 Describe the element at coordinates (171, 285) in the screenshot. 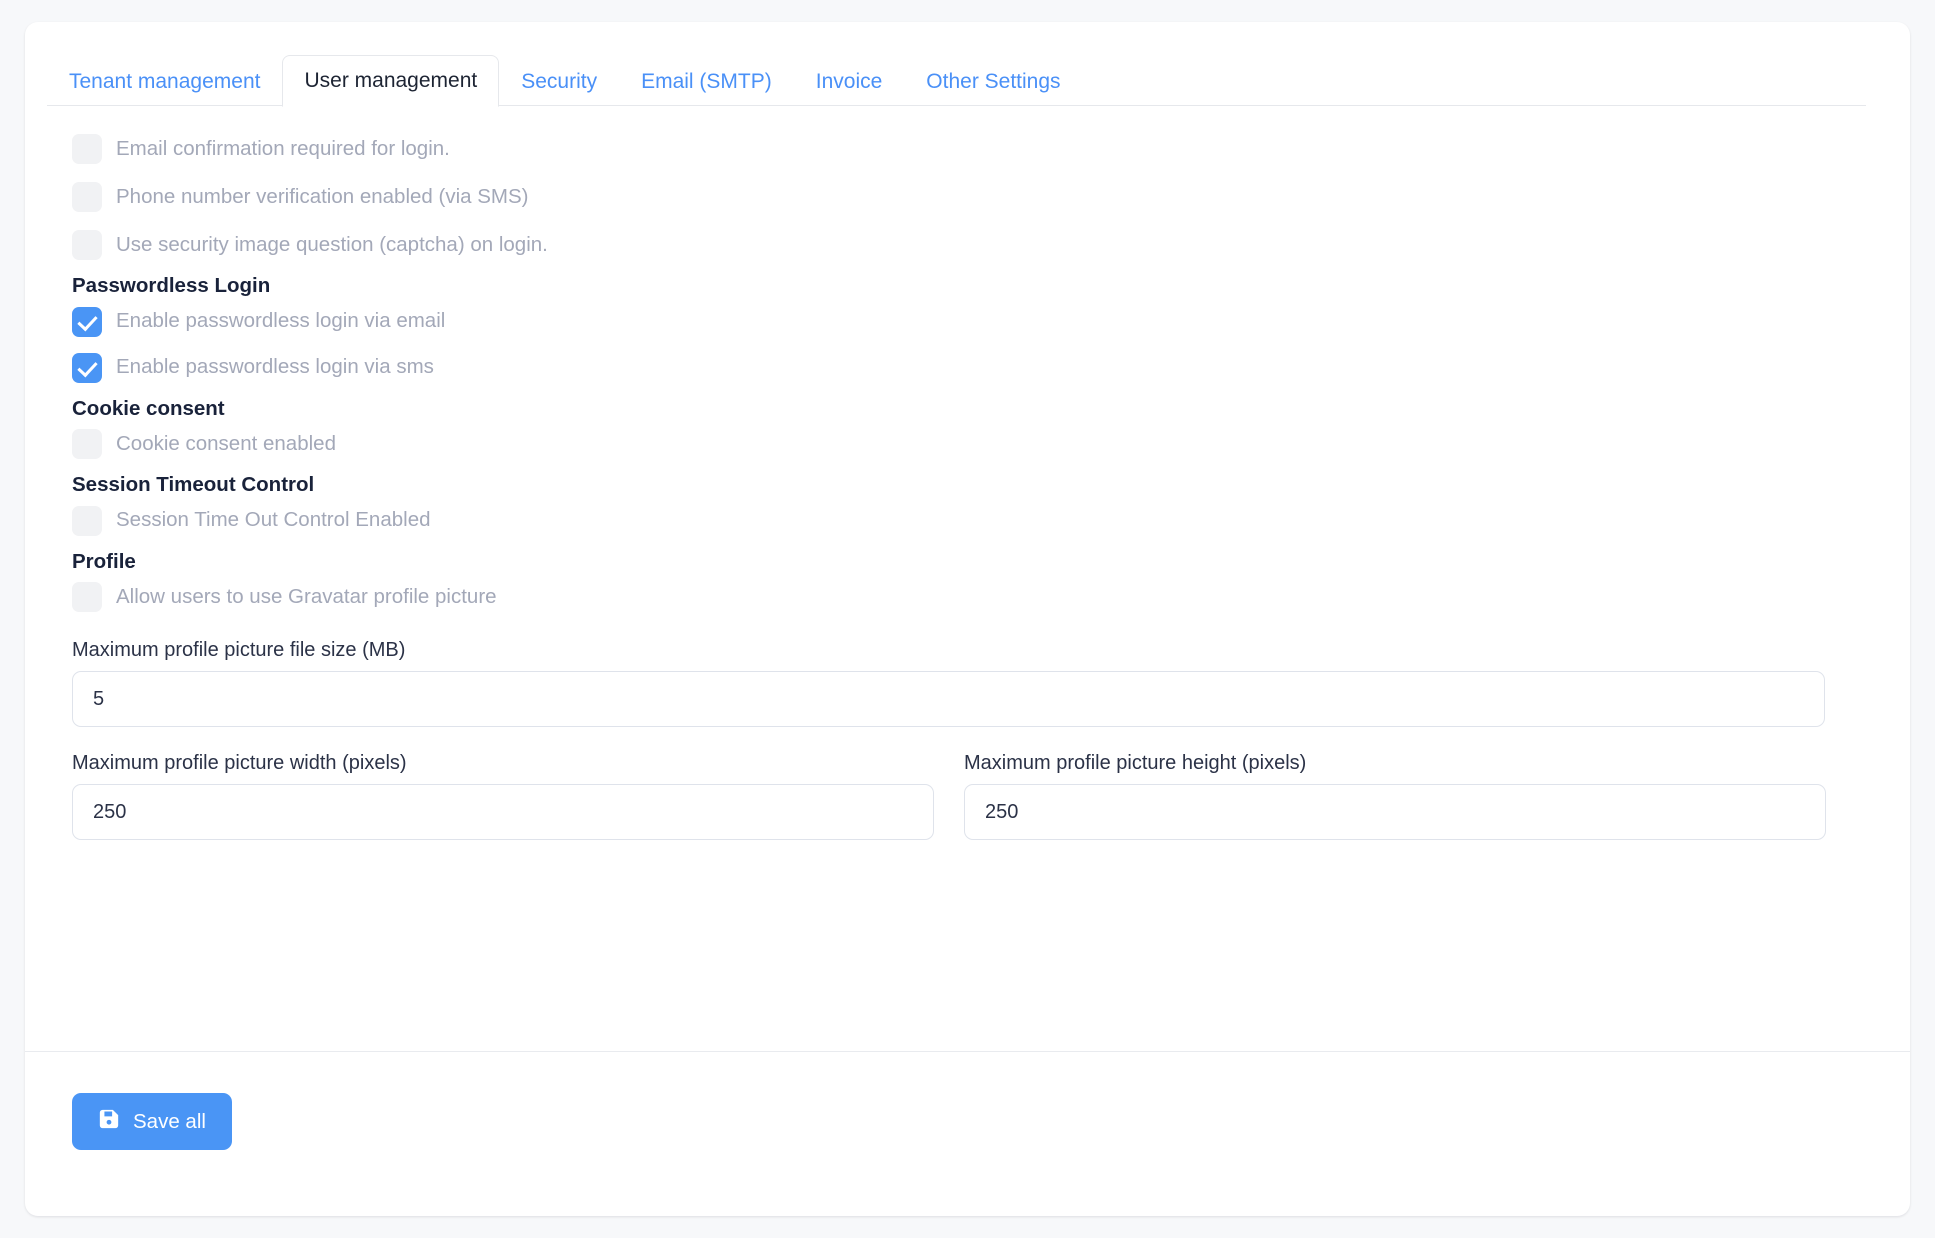

I see `section-heading-passwordless-login: Passwordless Login` at that location.